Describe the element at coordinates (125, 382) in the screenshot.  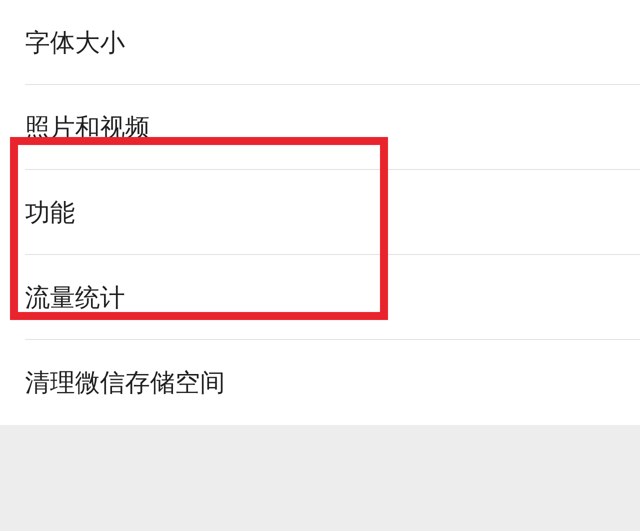
I see `settings-item: 清理微信存储空间` at that location.